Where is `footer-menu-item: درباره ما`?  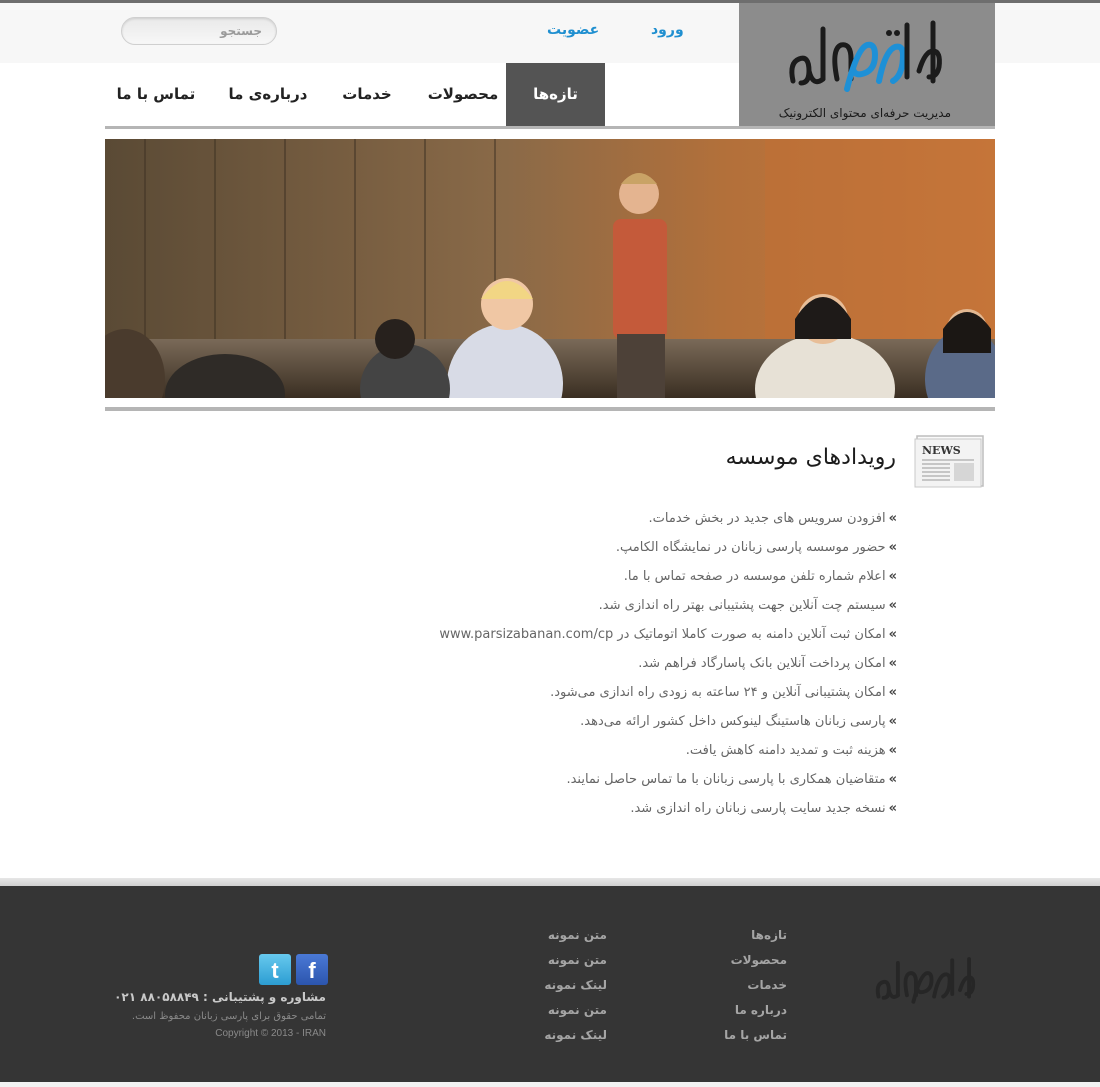 footer-menu-item: درباره ما is located at coordinates (727, 1013).